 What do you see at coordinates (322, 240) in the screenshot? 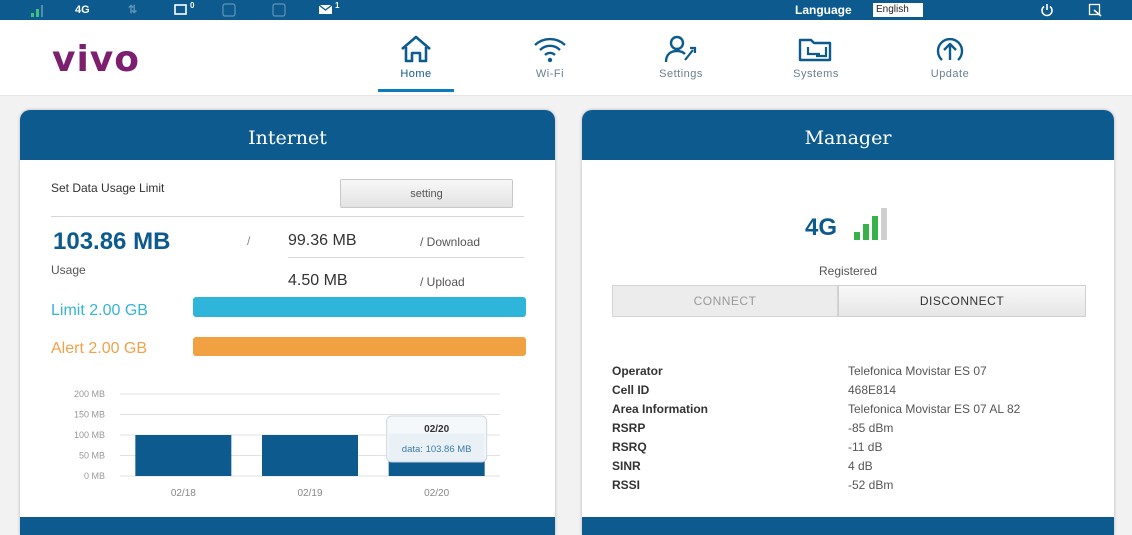
I see `download-value: 99.36 MB` at bounding box center [322, 240].